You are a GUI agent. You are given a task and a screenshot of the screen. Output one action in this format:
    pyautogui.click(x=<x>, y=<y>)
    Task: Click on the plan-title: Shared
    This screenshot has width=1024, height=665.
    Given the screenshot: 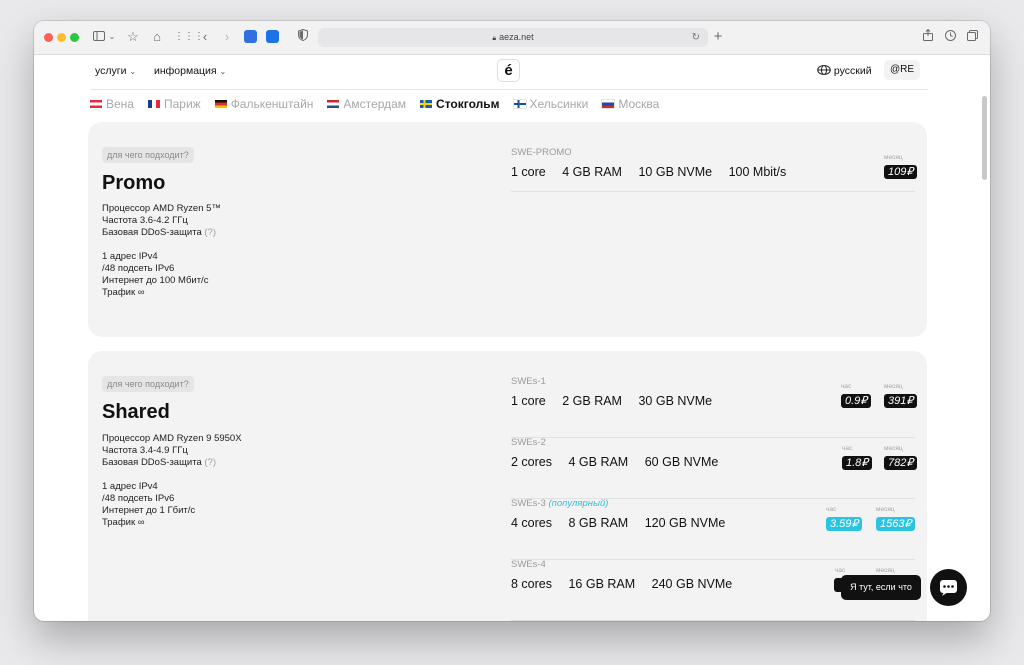 What is the action you would take?
    pyautogui.click(x=136, y=412)
    